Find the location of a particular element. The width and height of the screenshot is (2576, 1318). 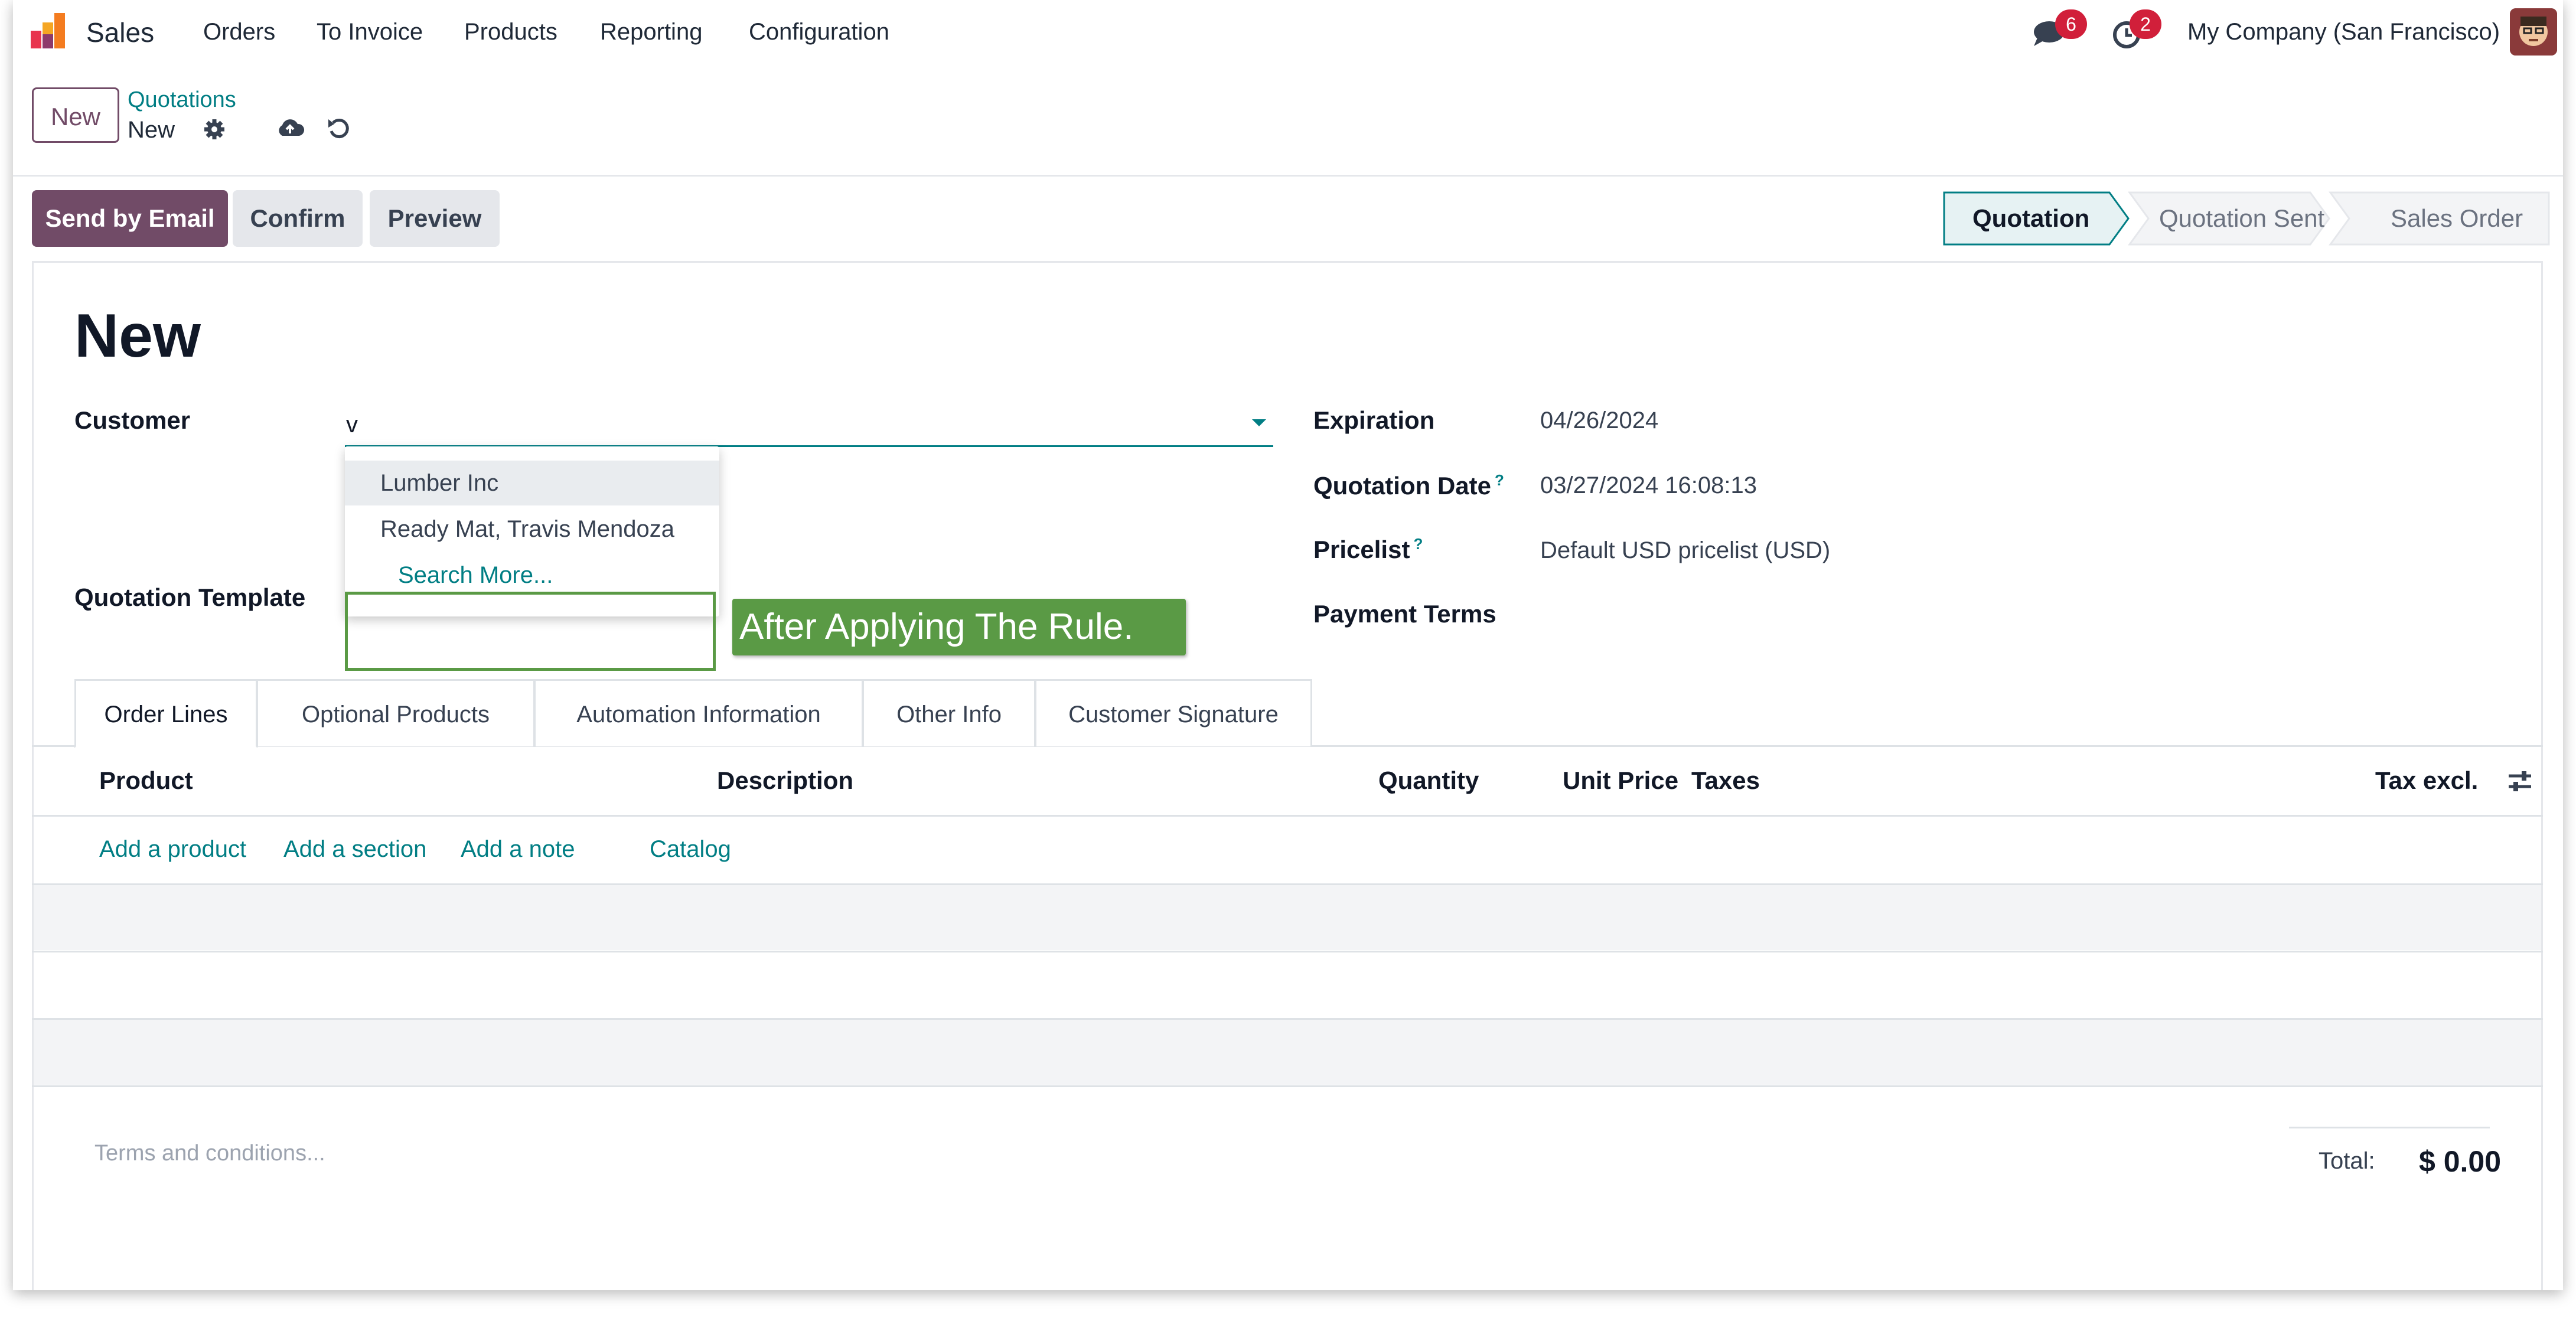

quotation-date-label-text: Quotation Date is located at coordinates (1402, 486).